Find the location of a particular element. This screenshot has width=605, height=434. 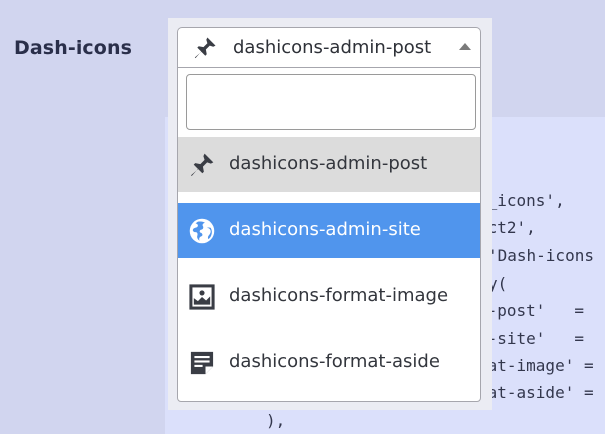

option-label: dashicons-admin-site is located at coordinates (325, 229).